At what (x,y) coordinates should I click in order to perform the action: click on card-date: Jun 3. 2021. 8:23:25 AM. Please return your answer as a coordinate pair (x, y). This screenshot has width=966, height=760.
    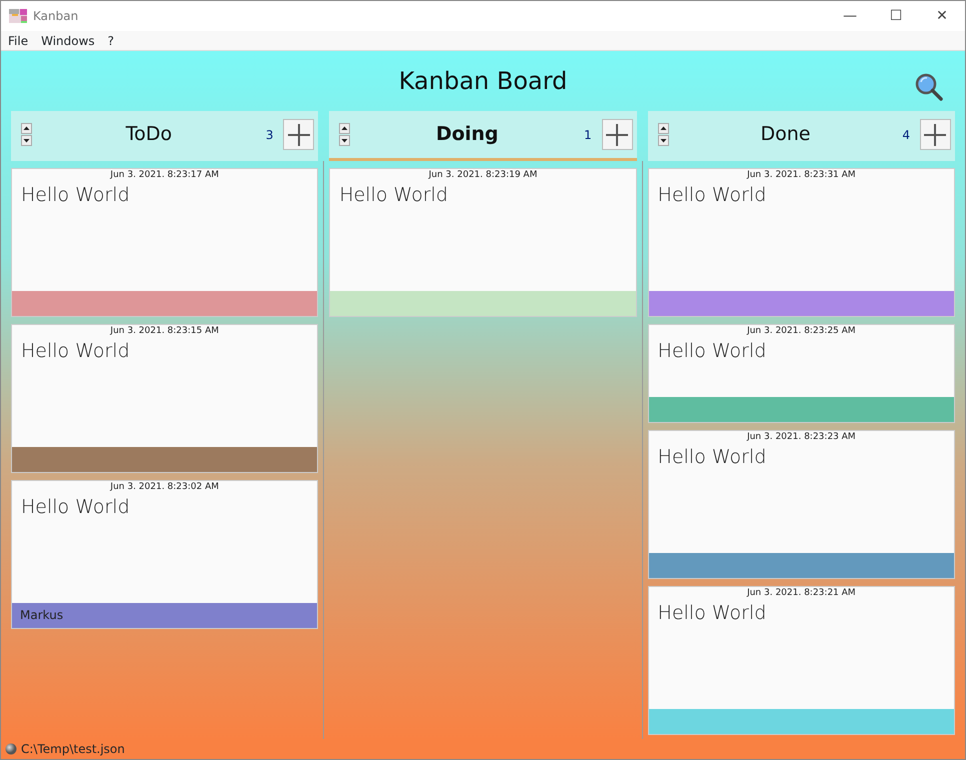
    Looking at the image, I should click on (801, 331).